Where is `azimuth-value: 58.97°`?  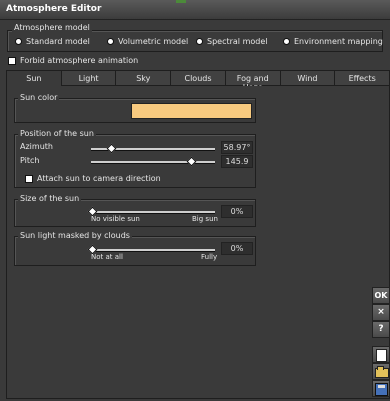
azimuth-value: 58.97° is located at coordinates (237, 147).